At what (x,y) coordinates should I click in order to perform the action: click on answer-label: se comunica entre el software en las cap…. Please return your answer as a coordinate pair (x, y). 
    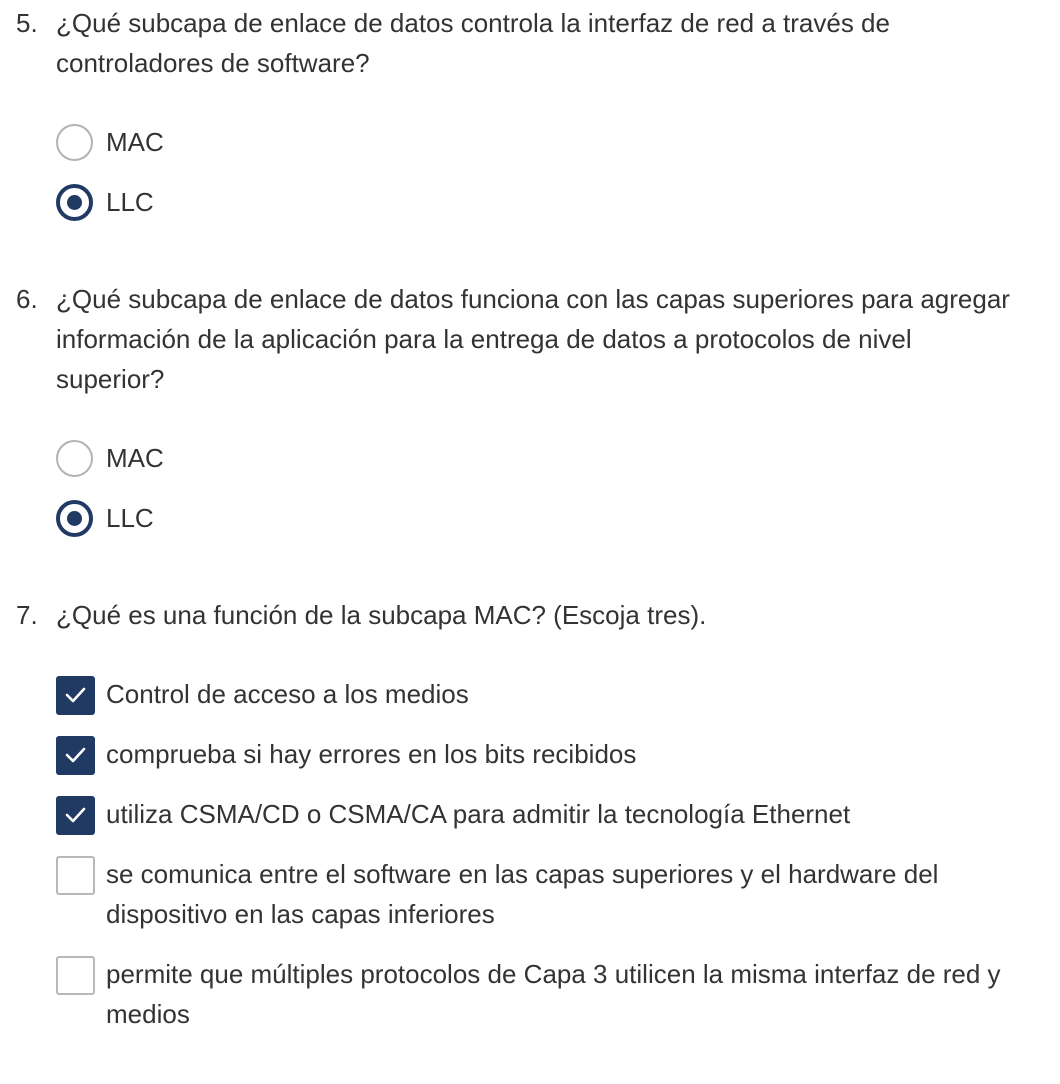
    Looking at the image, I should click on (522, 894).